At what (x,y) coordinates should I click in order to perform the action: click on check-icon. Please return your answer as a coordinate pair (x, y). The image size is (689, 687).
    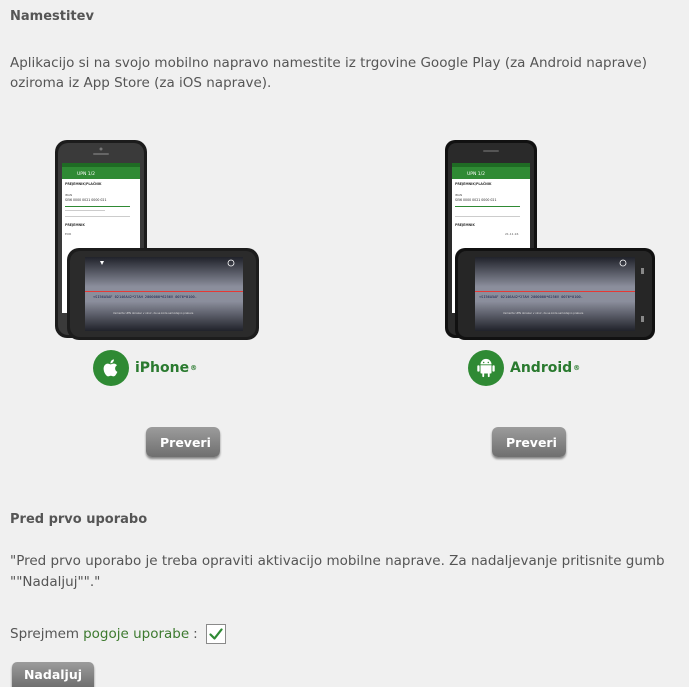
    Looking at the image, I should click on (216, 634).